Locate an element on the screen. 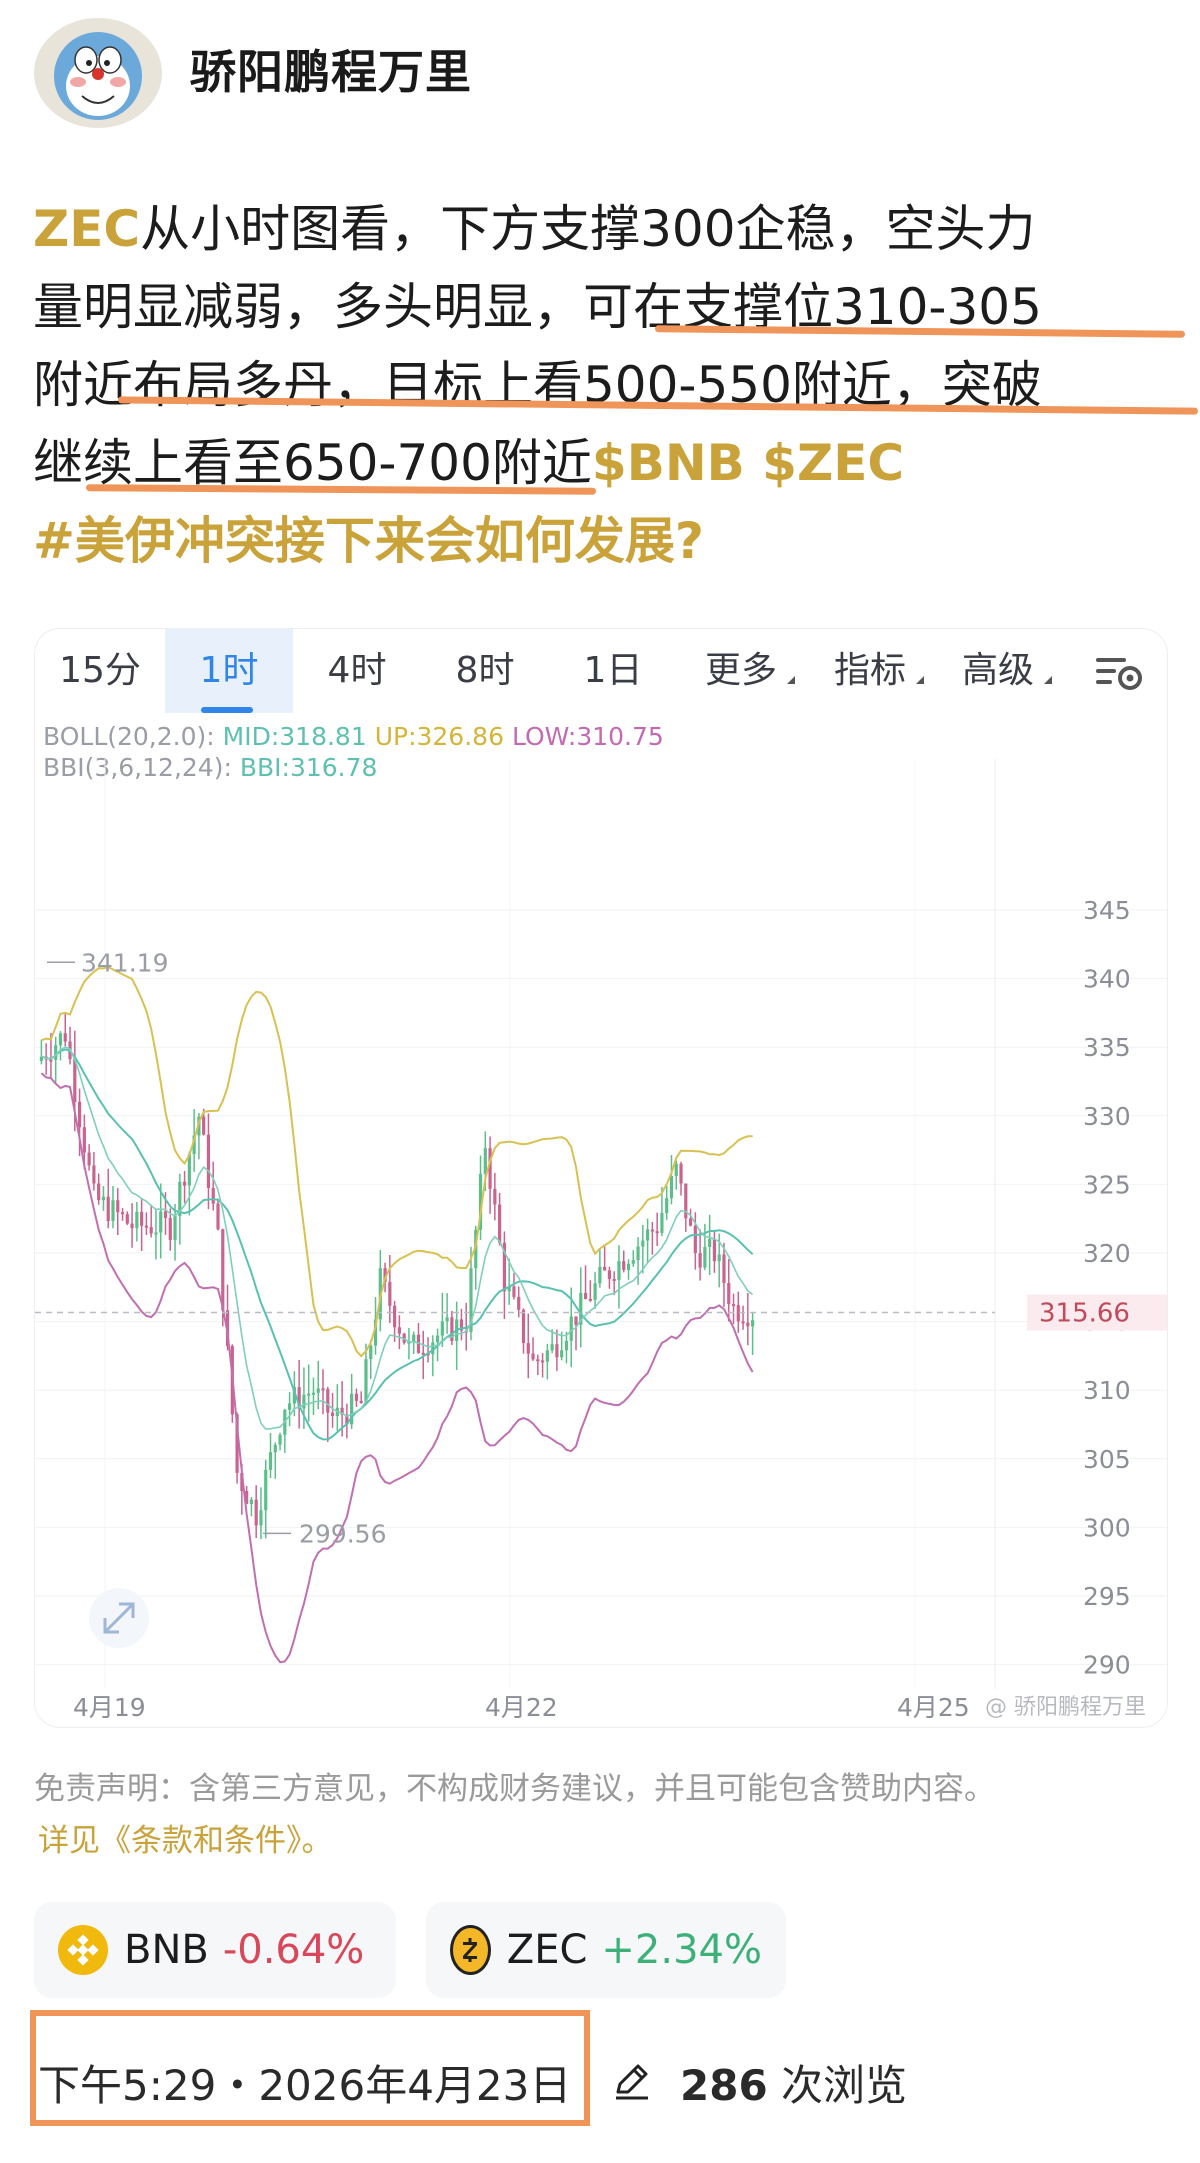  x-tick-label: 4月19 is located at coordinates (109, 1707).